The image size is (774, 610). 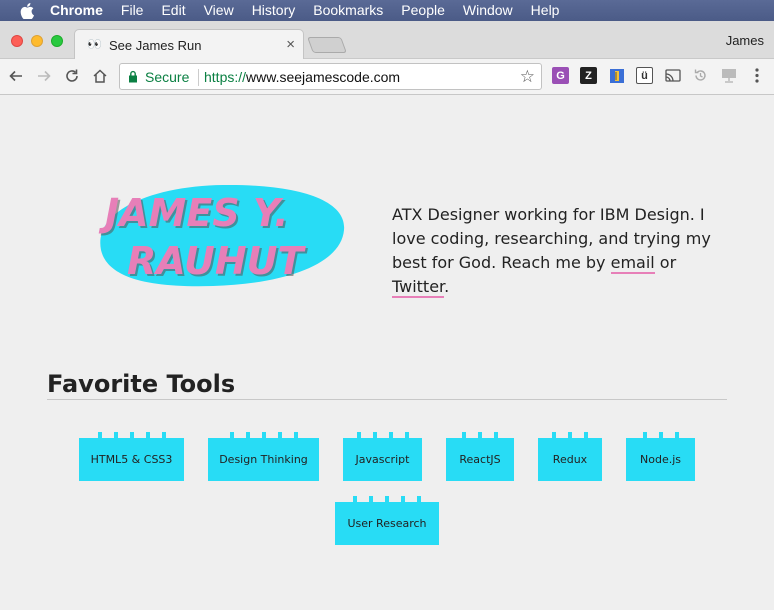 I want to click on bio-end: ., so click(x=447, y=286).